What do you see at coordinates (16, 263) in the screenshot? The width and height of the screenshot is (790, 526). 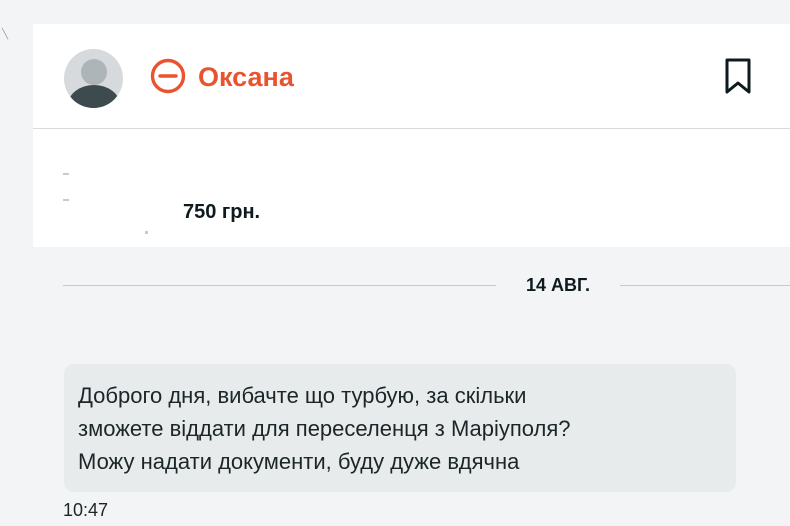 I see `left-gutter: ╲` at bounding box center [16, 263].